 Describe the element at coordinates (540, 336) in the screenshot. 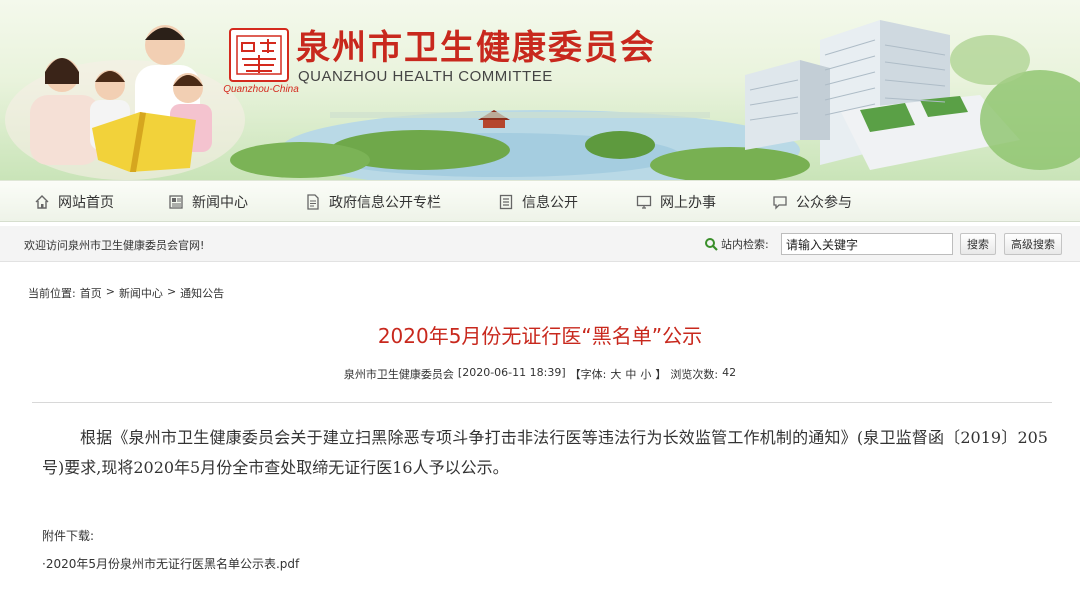

I see `article-title: 2020年5月份无证行医“黑名单”公示` at that location.